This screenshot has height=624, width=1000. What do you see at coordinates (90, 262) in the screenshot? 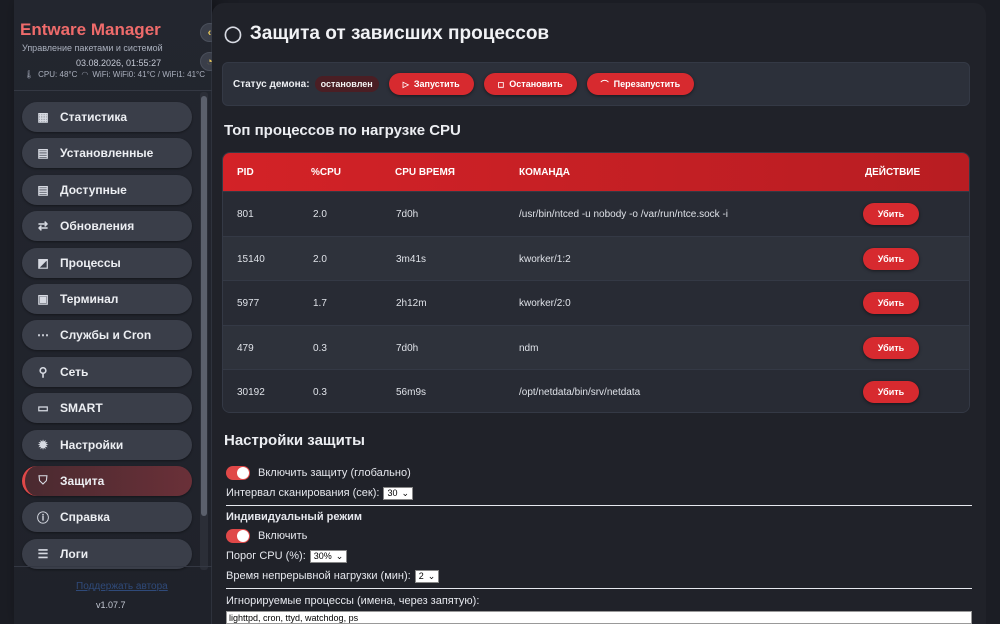
I see `sidebar-item-label: Процессы` at bounding box center [90, 262].